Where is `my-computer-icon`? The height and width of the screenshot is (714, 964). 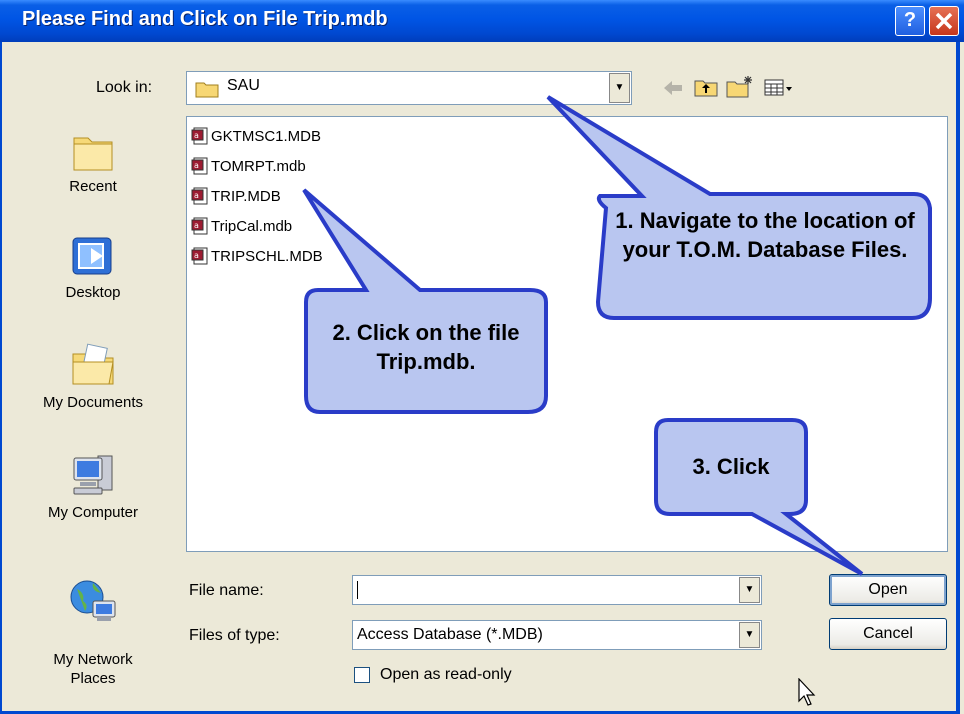
my-computer-icon is located at coordinates (93, 475).